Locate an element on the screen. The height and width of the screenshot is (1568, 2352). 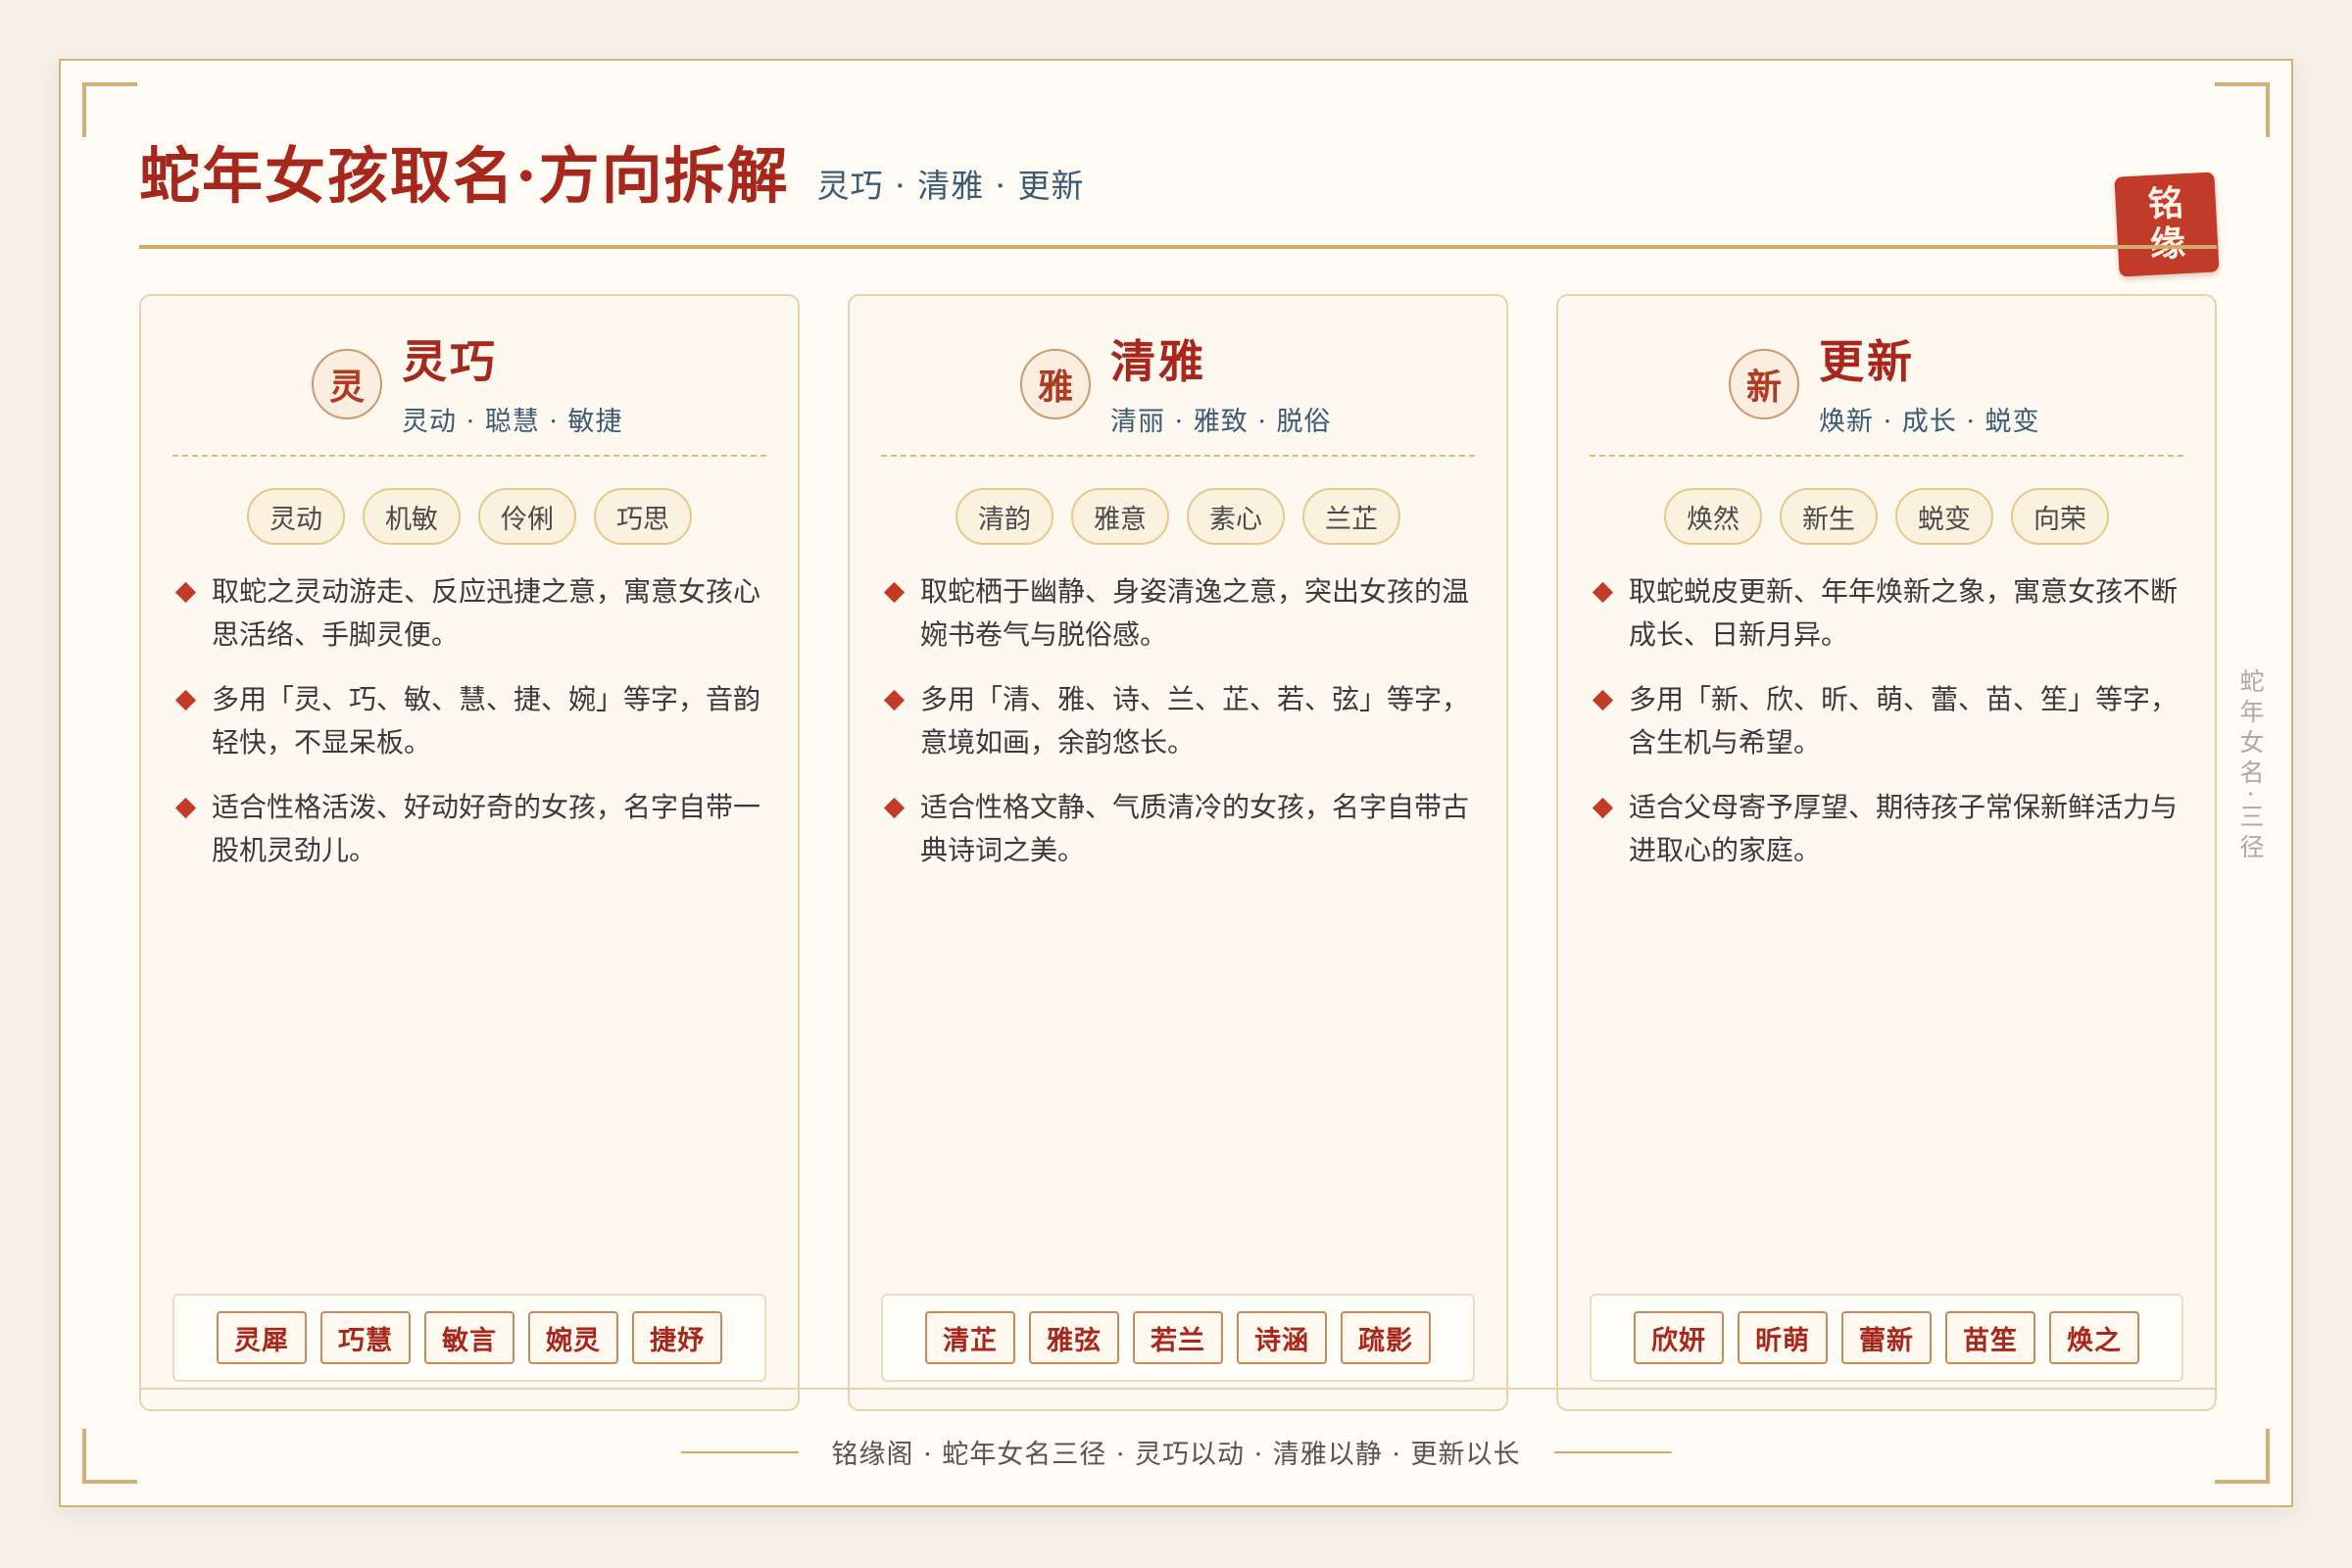
card-badge: 灵 is located at coordinates (347, 384).